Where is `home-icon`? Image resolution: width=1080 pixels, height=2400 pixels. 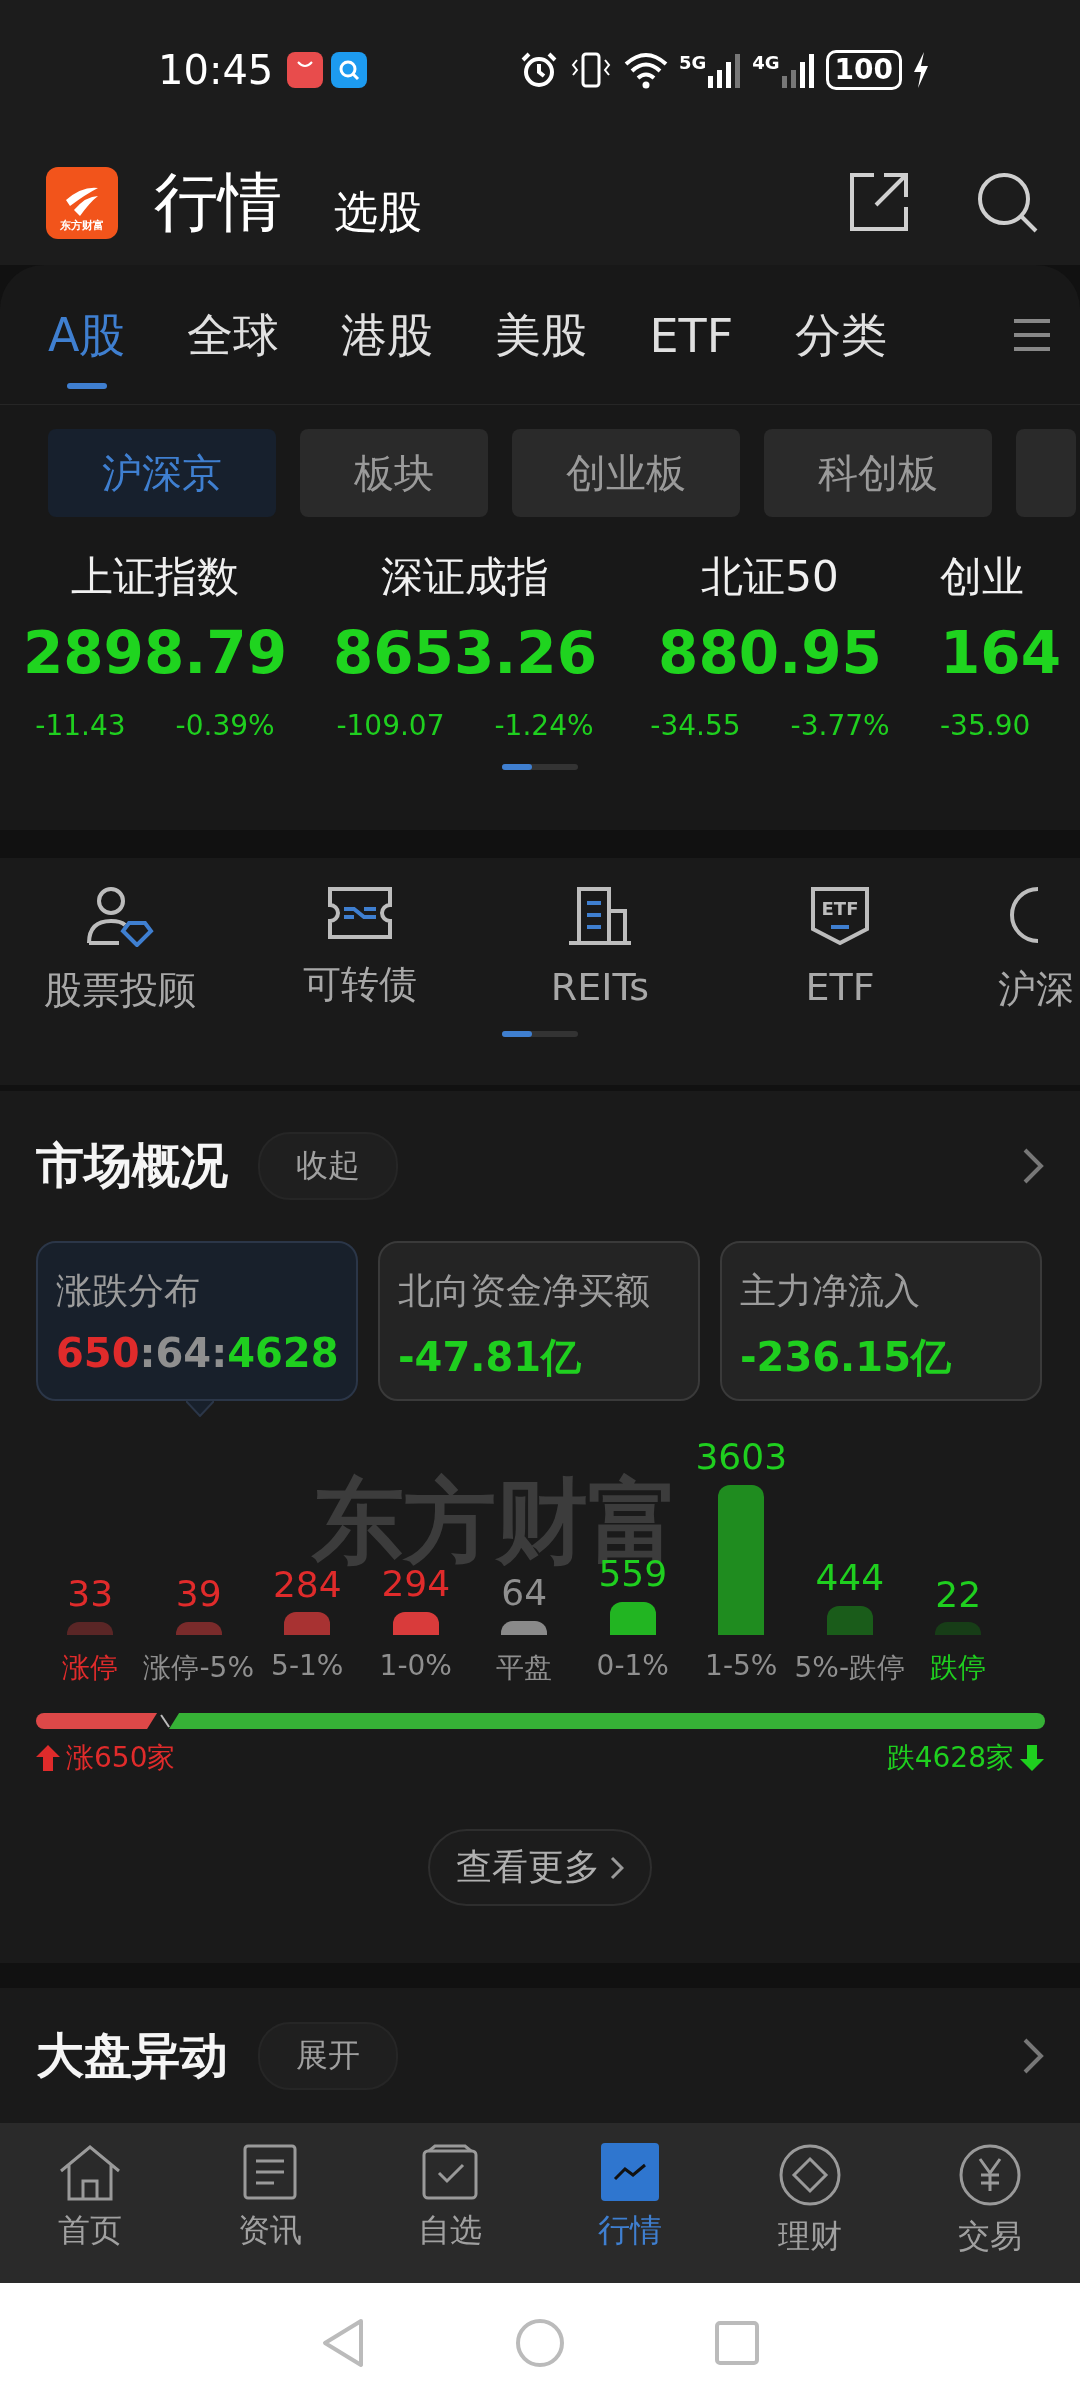
home-icon is located at coordinates (90, 2172).